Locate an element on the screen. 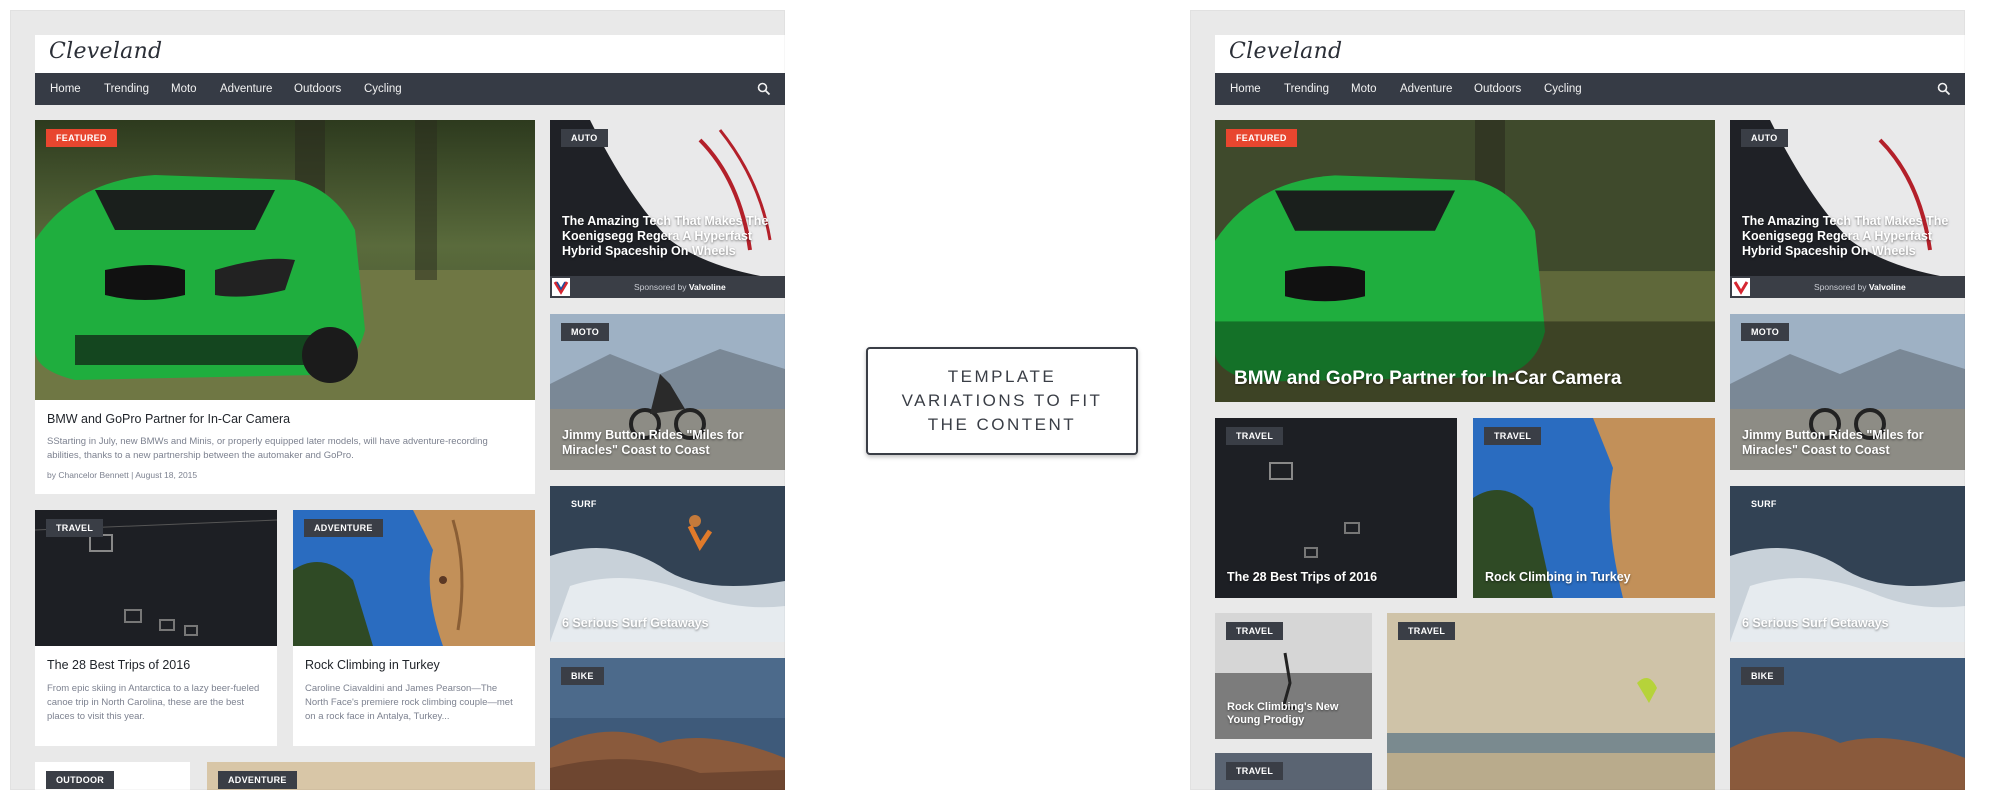 This screenshot has height=800, width=2000. featured-author: by Chancelor Bennett is located at coordinates (88, 475).